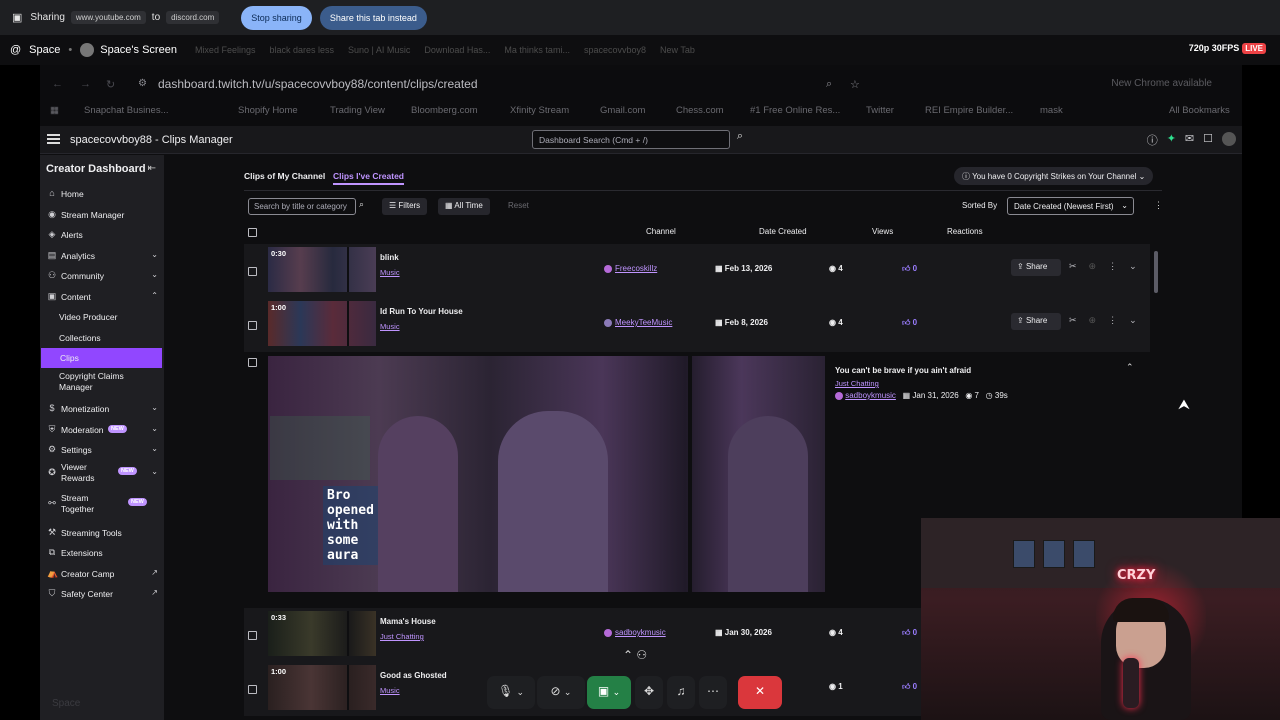 This screenshot has height=720, width=1280. Describe the element at coordinates (408, 621) in the screenshot. I see `clip-title: Mama's House` at that location.